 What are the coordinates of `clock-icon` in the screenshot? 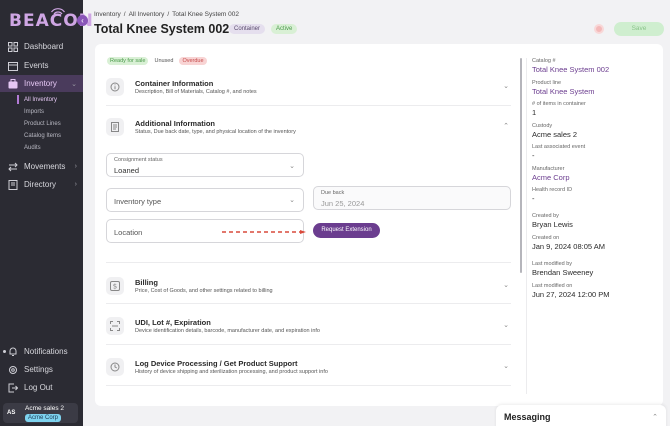 It's located at (115, 367).